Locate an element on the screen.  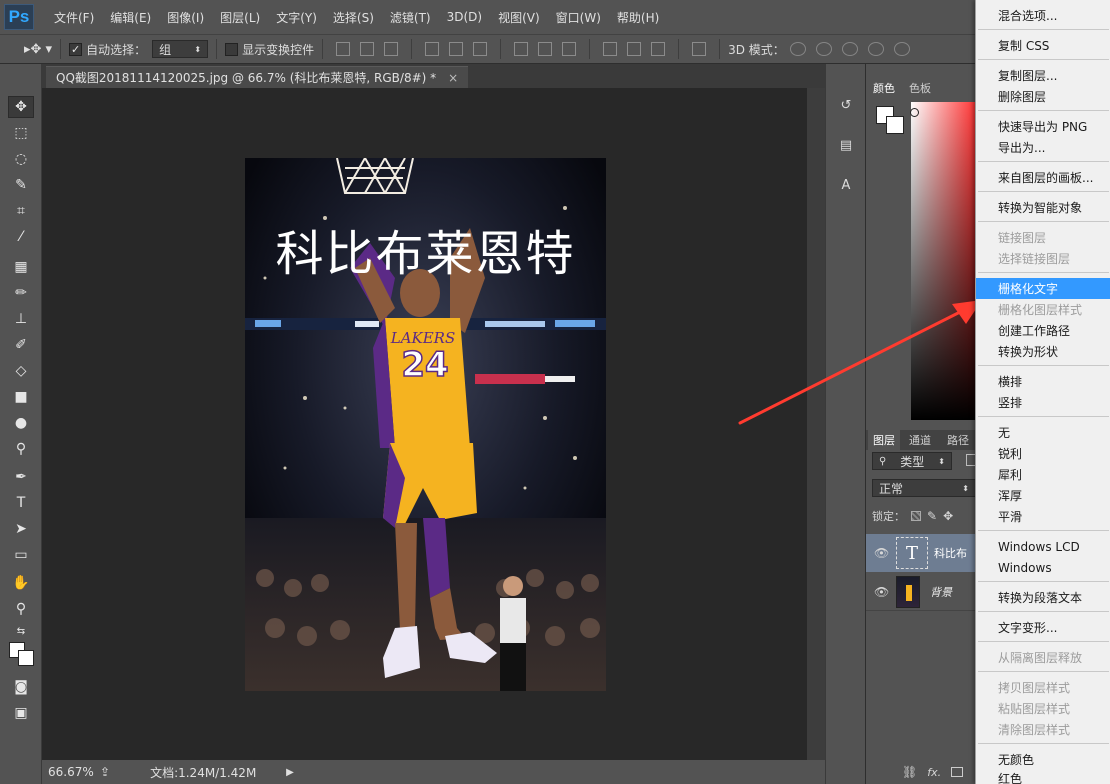
add-mask-icon is located at coordinates (957, 772).